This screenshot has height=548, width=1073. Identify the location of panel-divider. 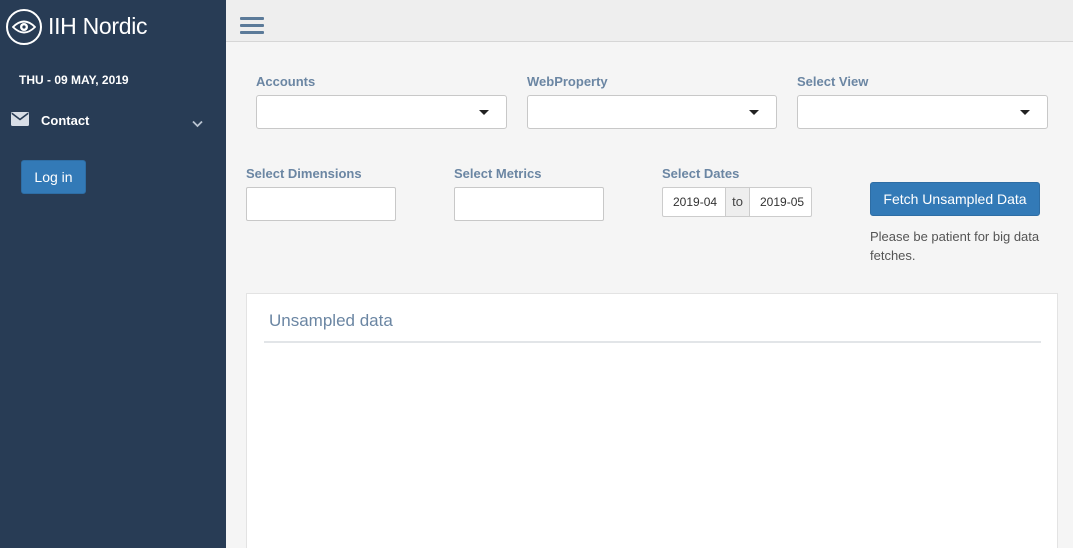
(652, 342).